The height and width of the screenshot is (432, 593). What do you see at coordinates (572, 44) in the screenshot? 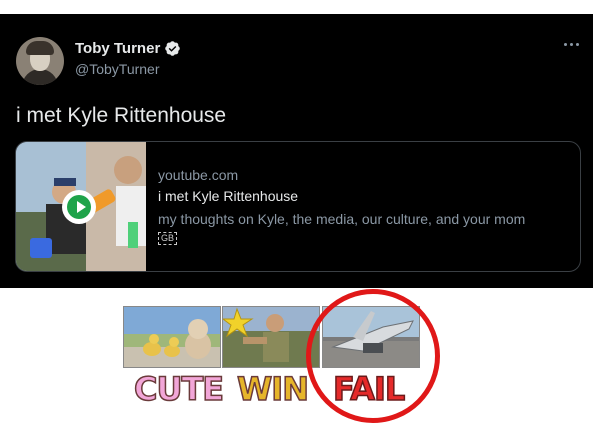
I see `more-options-icon` at bounding box center [572, 44].